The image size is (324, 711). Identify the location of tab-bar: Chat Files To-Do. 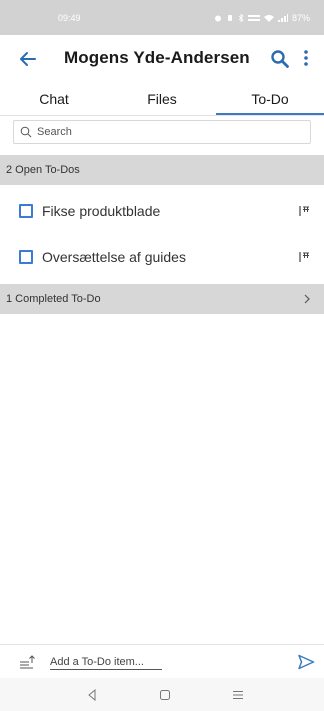
(162, 99).